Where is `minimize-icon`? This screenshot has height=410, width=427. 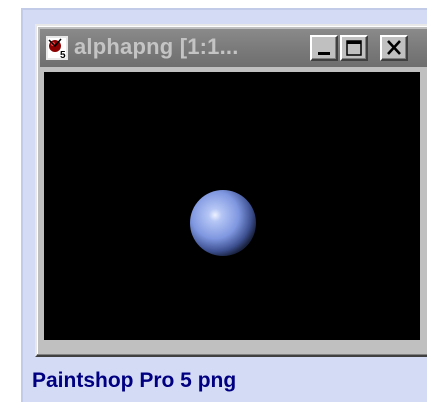 minimize-icon is located at coordinates (324, 53).